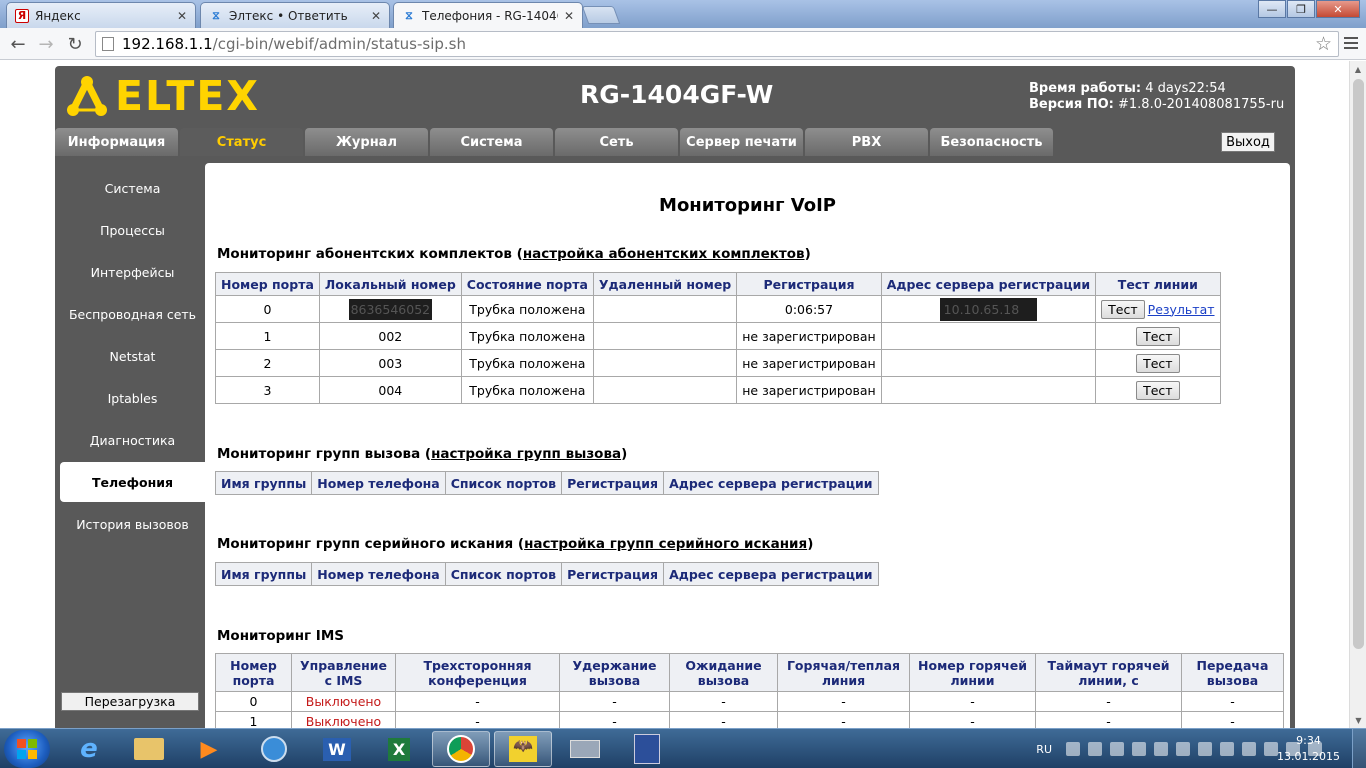 Image resolution: width=1366 pixels, height=768 pixels. I want to click on tab-print-server: Сервер печати, so click(741, 142).